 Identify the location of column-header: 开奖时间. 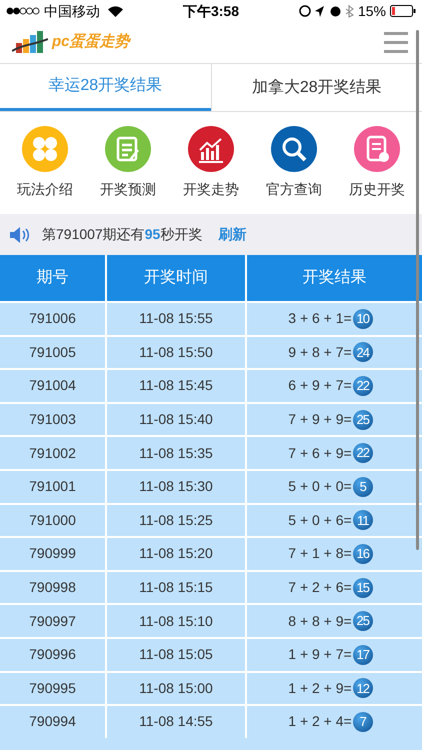
(175, 278).